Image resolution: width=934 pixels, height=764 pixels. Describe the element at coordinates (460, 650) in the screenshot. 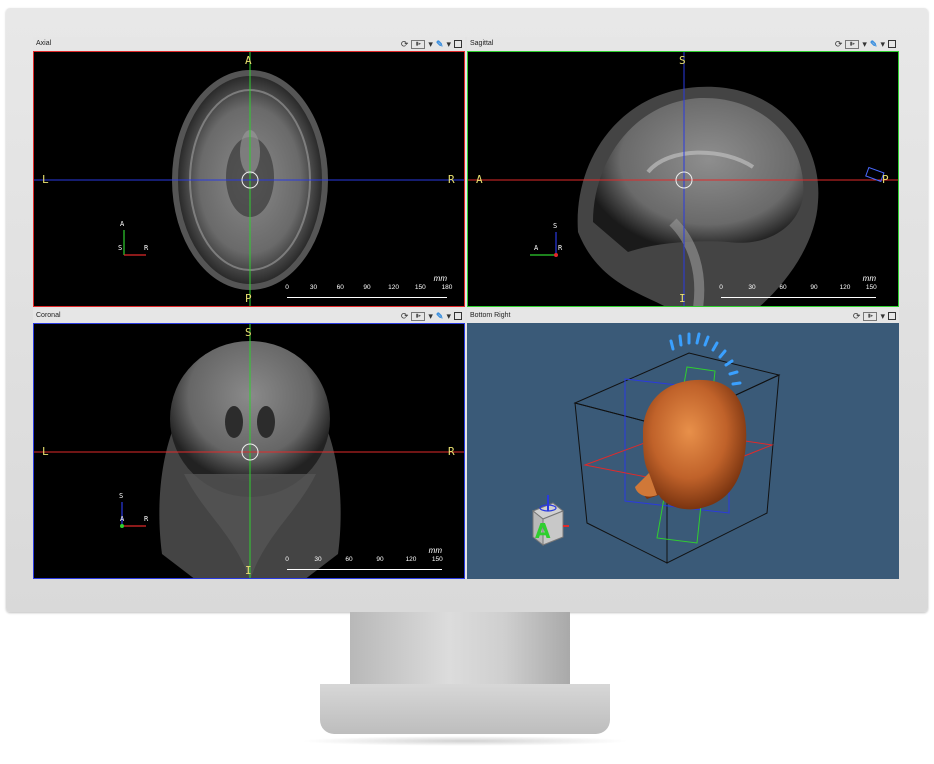

I see `monitor-stand-neck` at that location.